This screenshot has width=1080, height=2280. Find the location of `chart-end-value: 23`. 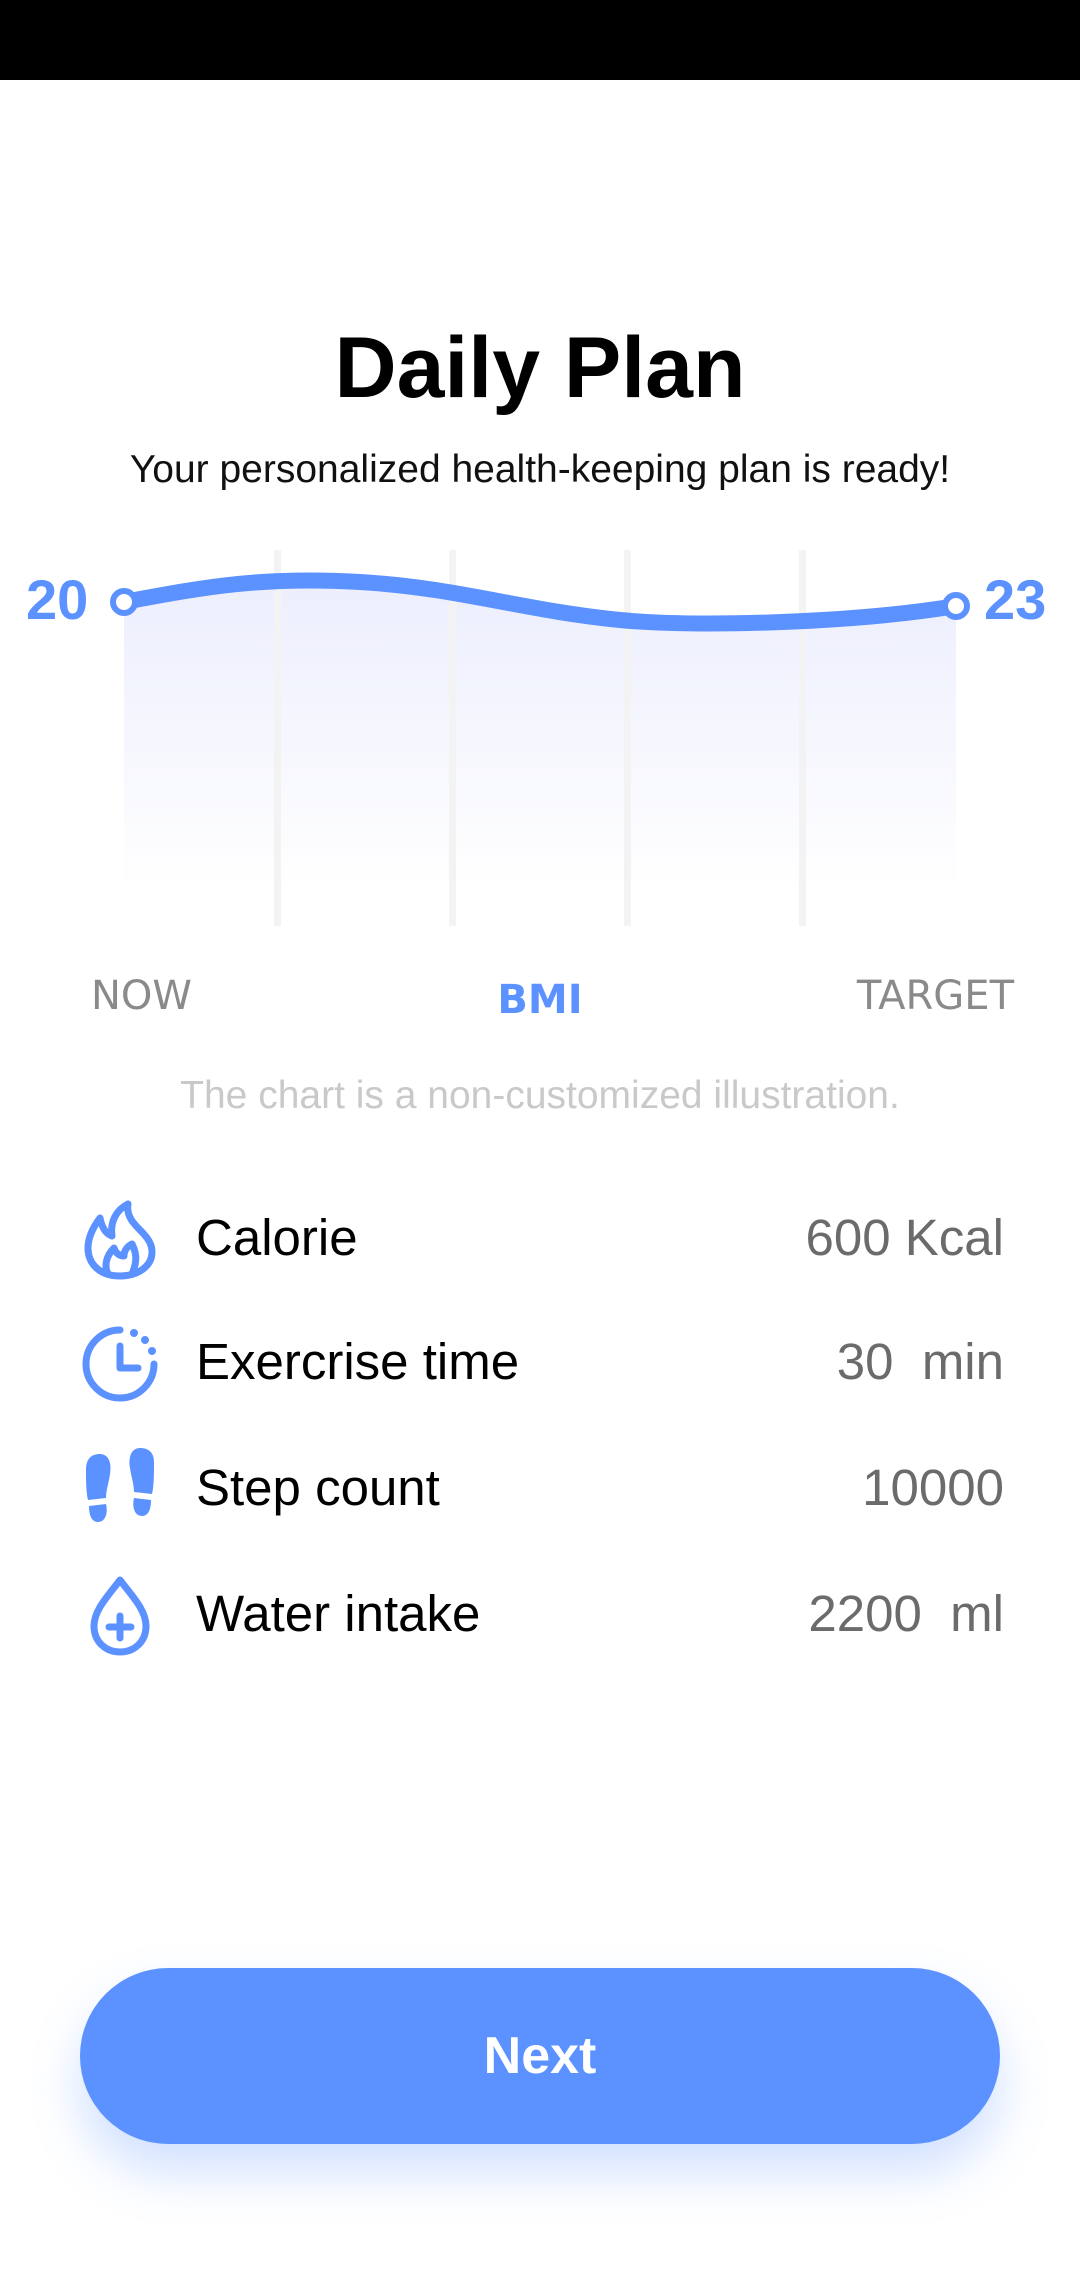

chart-end-value: 23 is located at coordinates (1015, 599).